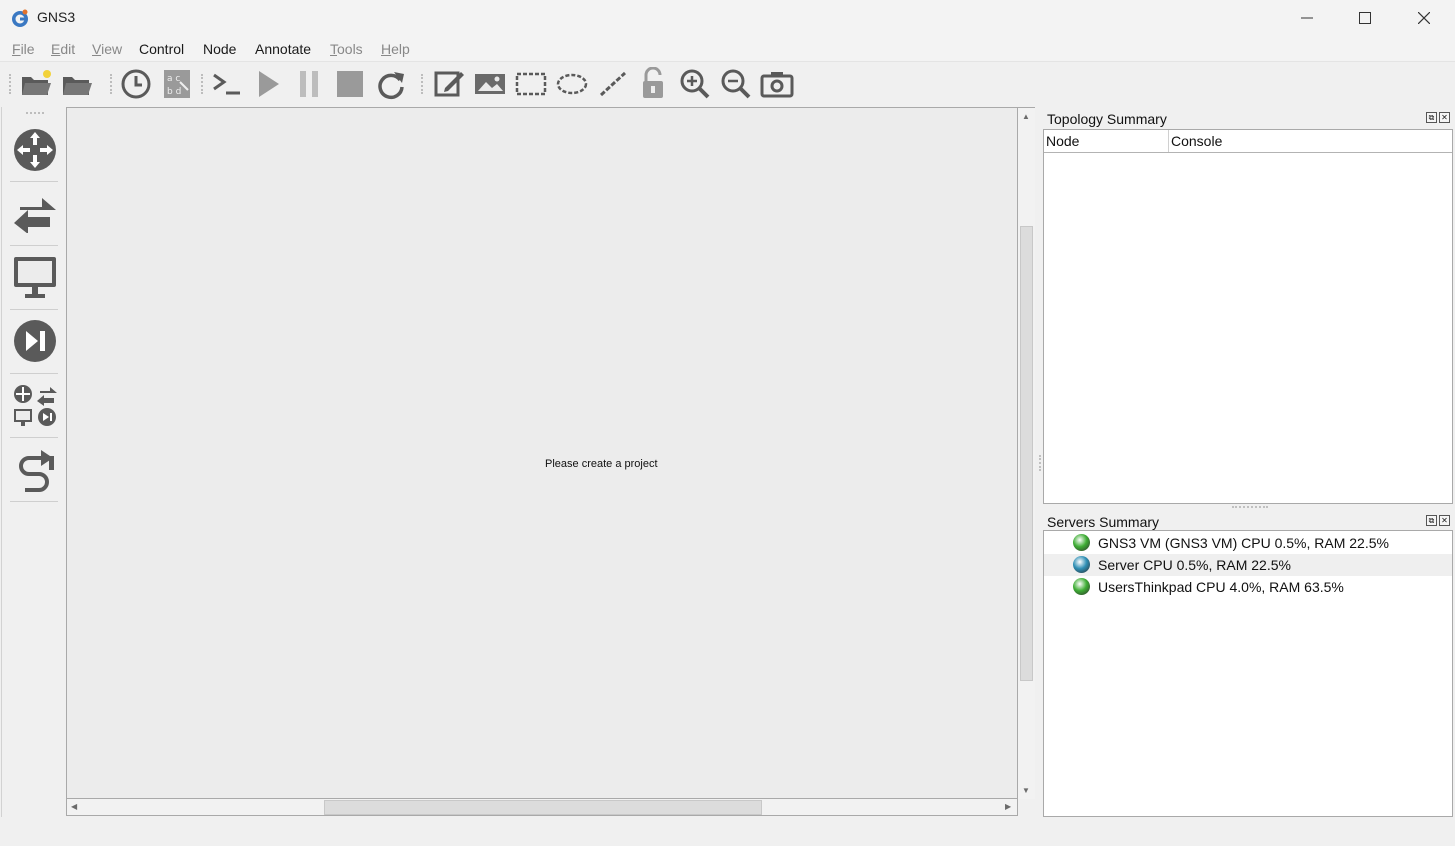  What do you see at coordinates (174, 92) in the screenshot?
I see `svg-text: b d` at bounding box center [174, 92].